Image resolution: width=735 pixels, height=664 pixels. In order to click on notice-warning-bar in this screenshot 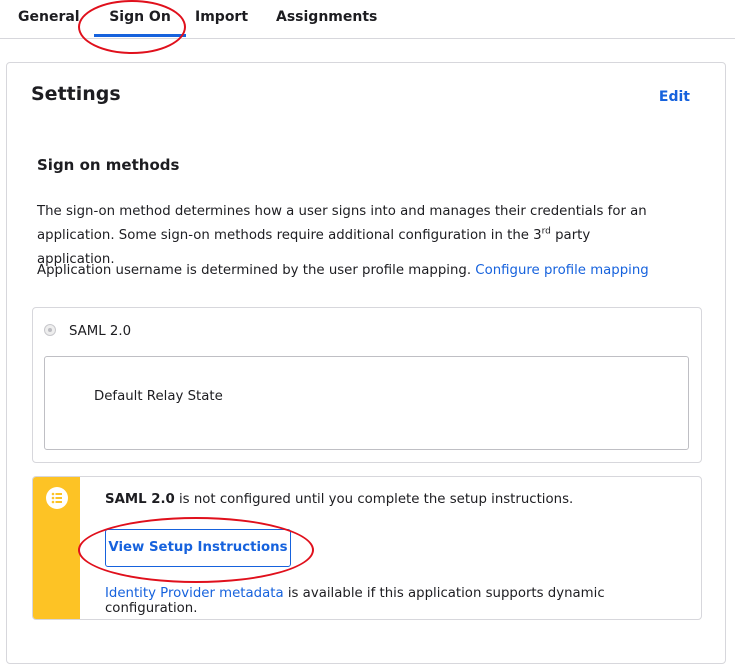, I will do `click(56, 548)`.